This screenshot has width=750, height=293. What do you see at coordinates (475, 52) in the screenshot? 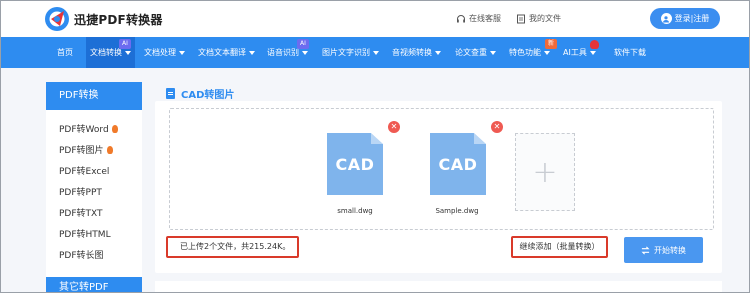
I see `nav-paper-check: 论文查重` at bounding box center [475, 52].